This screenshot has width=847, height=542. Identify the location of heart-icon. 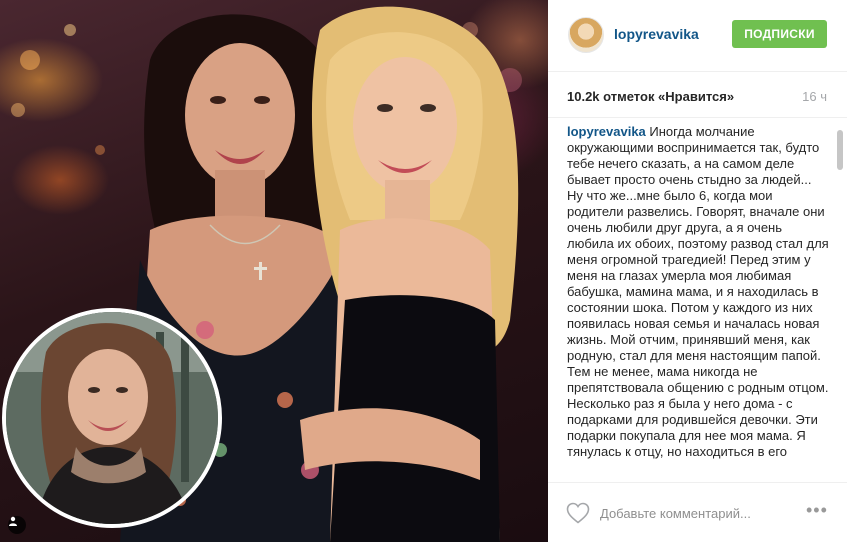
(578, 513).